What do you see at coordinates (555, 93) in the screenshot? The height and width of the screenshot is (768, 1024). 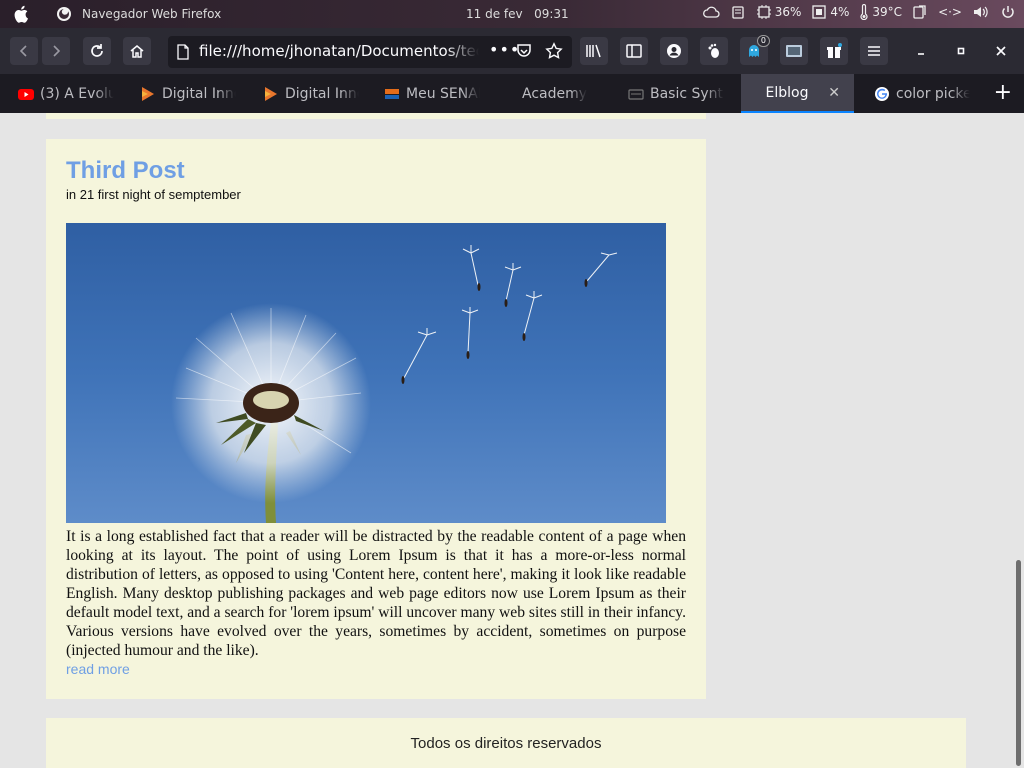 I see `tab-label: Academy` at bounding box center [555, 93].